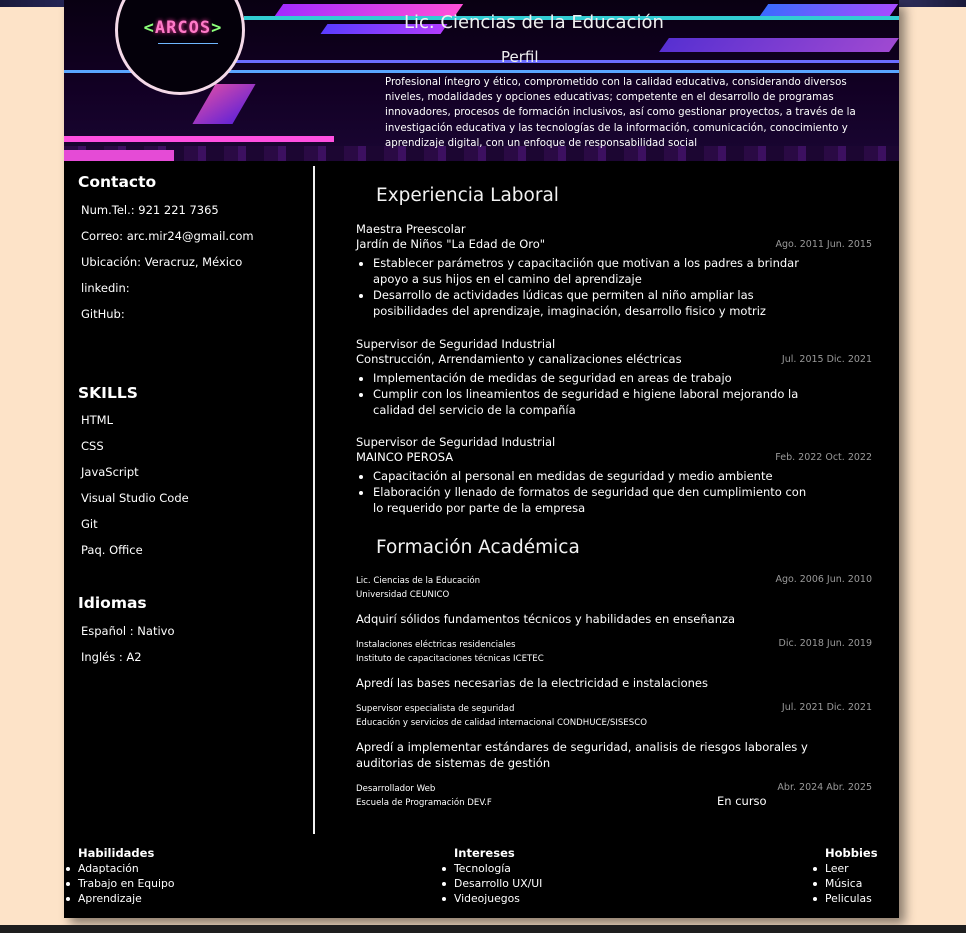  Describe the element at coordinates (826, 359) in the screenshot. I see `job-date: Jul. 2015 Dic. 2021` at that location.